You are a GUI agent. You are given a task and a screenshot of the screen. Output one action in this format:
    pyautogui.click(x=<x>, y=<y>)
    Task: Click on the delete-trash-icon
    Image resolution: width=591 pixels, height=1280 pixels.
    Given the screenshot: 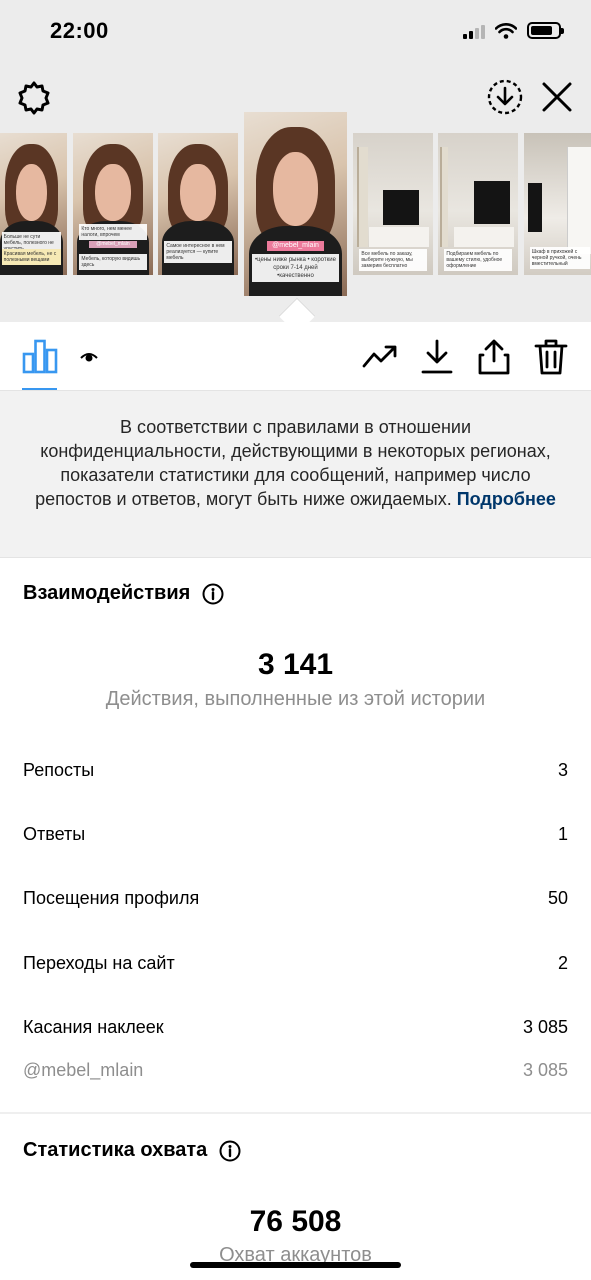 What is the action you would take?
    pyautogui.click(x=551, y=357)
    